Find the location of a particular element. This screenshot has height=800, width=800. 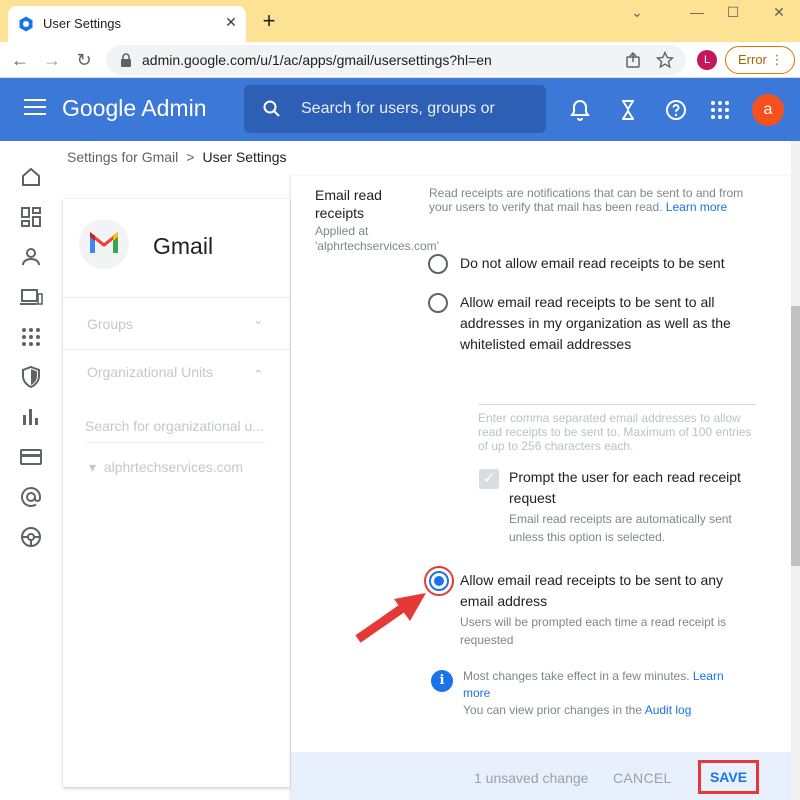

brand-logo: Google Admin is located at coordinates (134, 108).